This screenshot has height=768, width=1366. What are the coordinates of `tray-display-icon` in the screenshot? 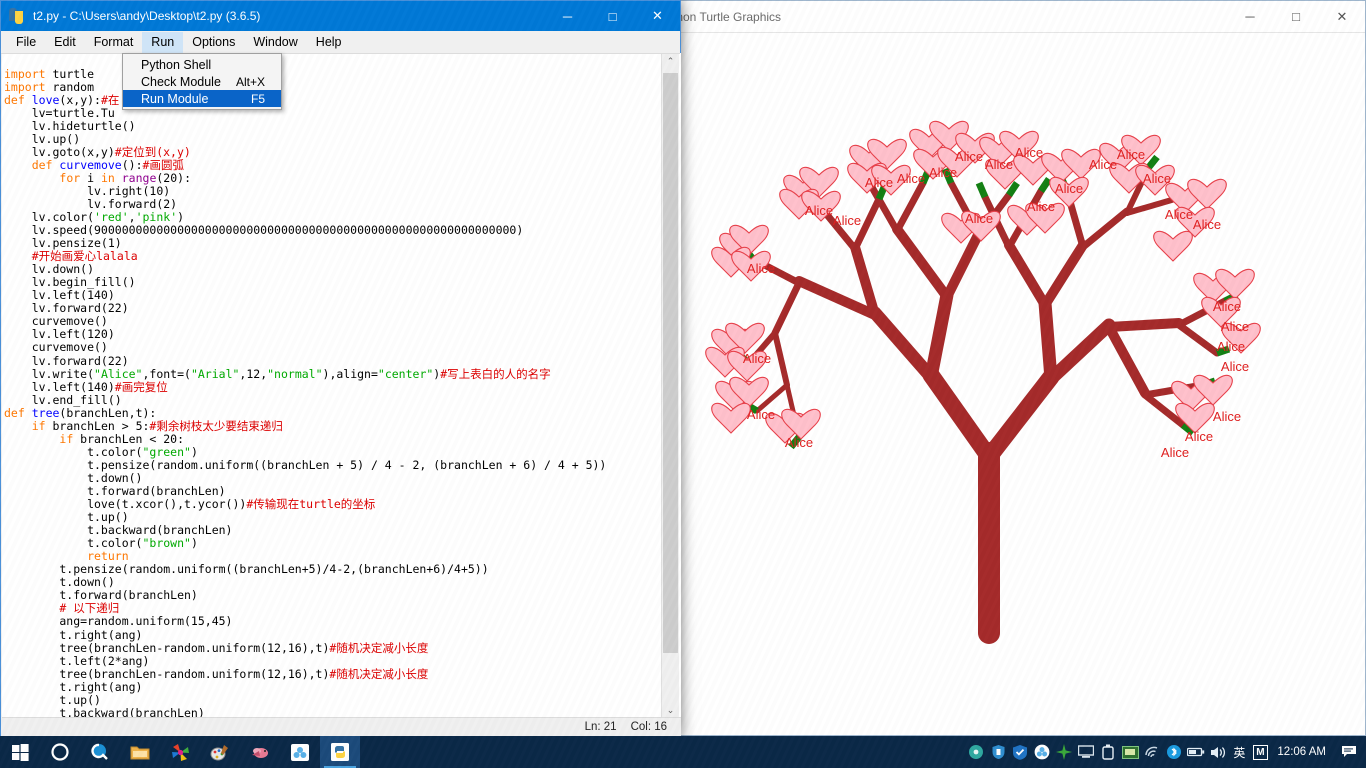 It's located at (1086, 752).